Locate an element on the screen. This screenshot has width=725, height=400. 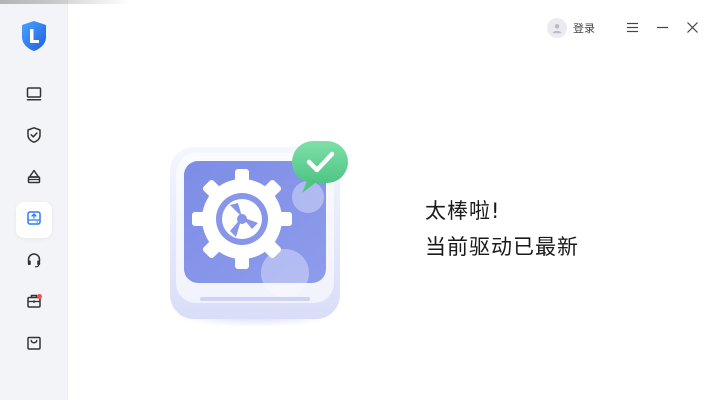
drive-icon is located at coordinates (34, 220).